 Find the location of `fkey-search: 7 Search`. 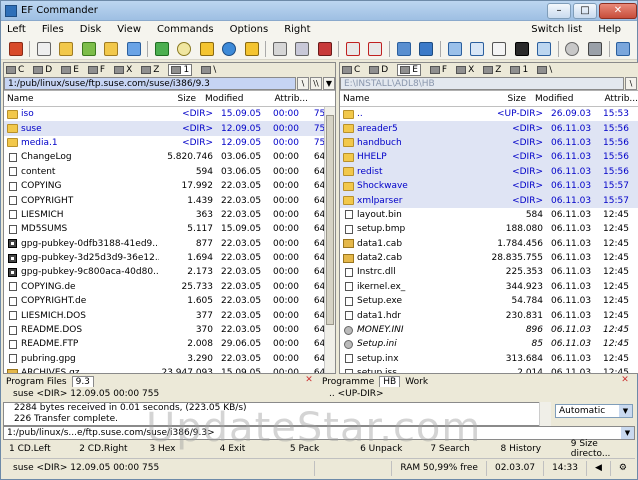

fkey-search: 7 Search is located at coordinates (459, 449).